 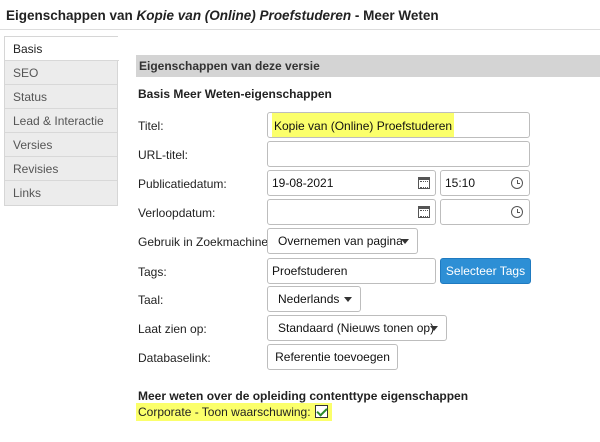 I want to click on zoekmachine-label: Gebruik in Zoekmachine:, so click(x=205, y=242).